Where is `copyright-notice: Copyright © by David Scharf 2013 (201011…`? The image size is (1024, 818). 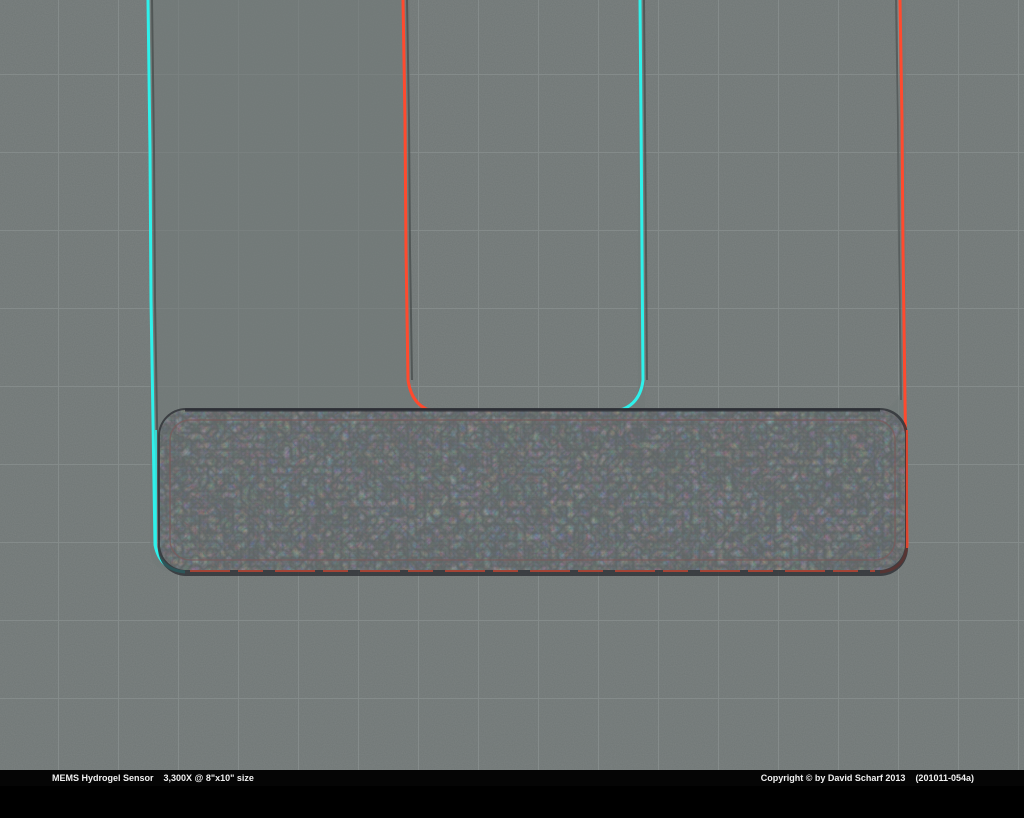
copyright-notice: Copyright © by David Scharf 2013 (201011… is located at coordinates (867, 778).